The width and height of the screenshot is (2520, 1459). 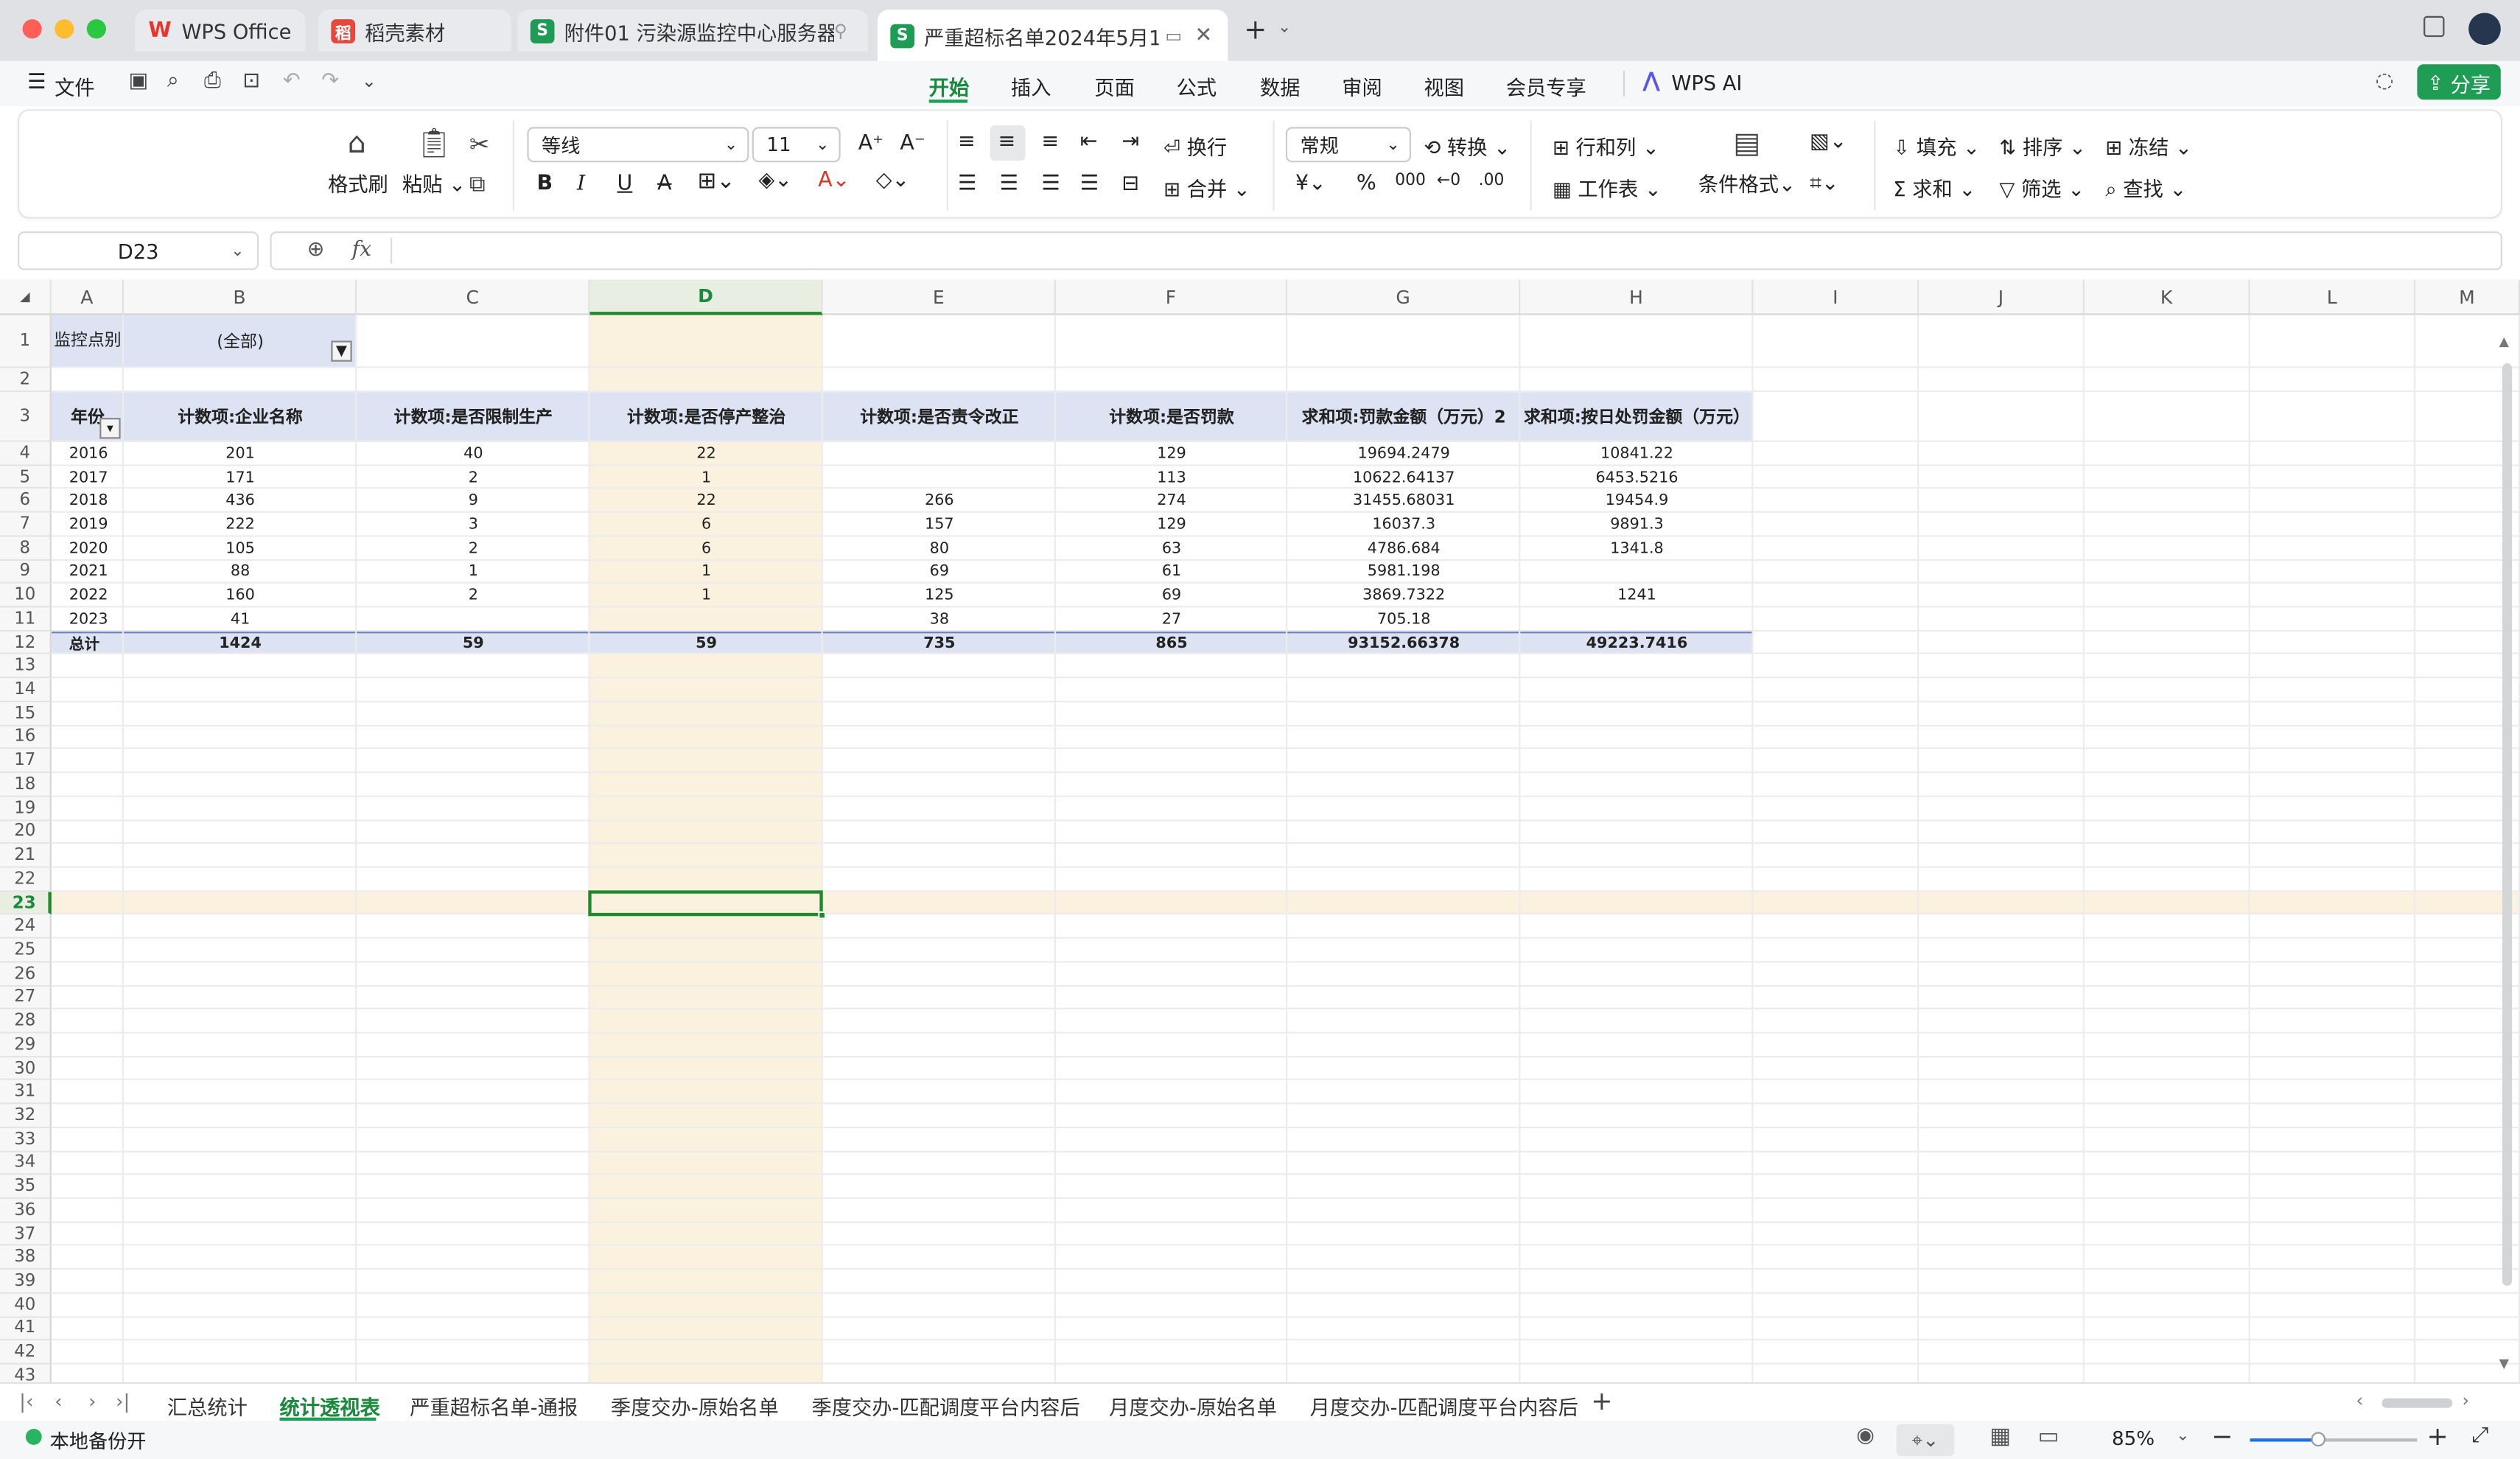 I want to click on conditional-format-button: ▤ 条件格式⌄, so click(x=1746, y=162).